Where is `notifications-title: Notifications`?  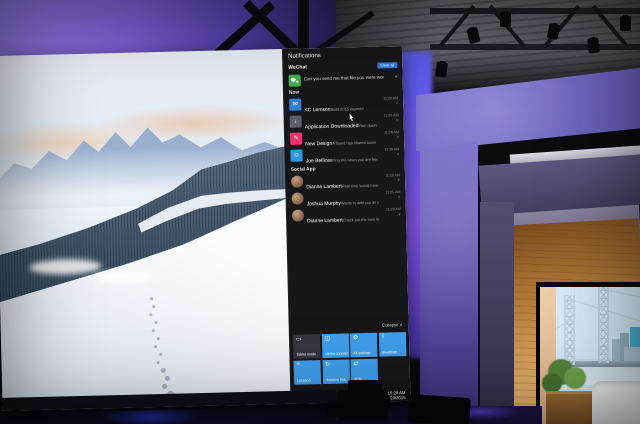
notifications-title: Notifications is located at coordinates (304, 56).